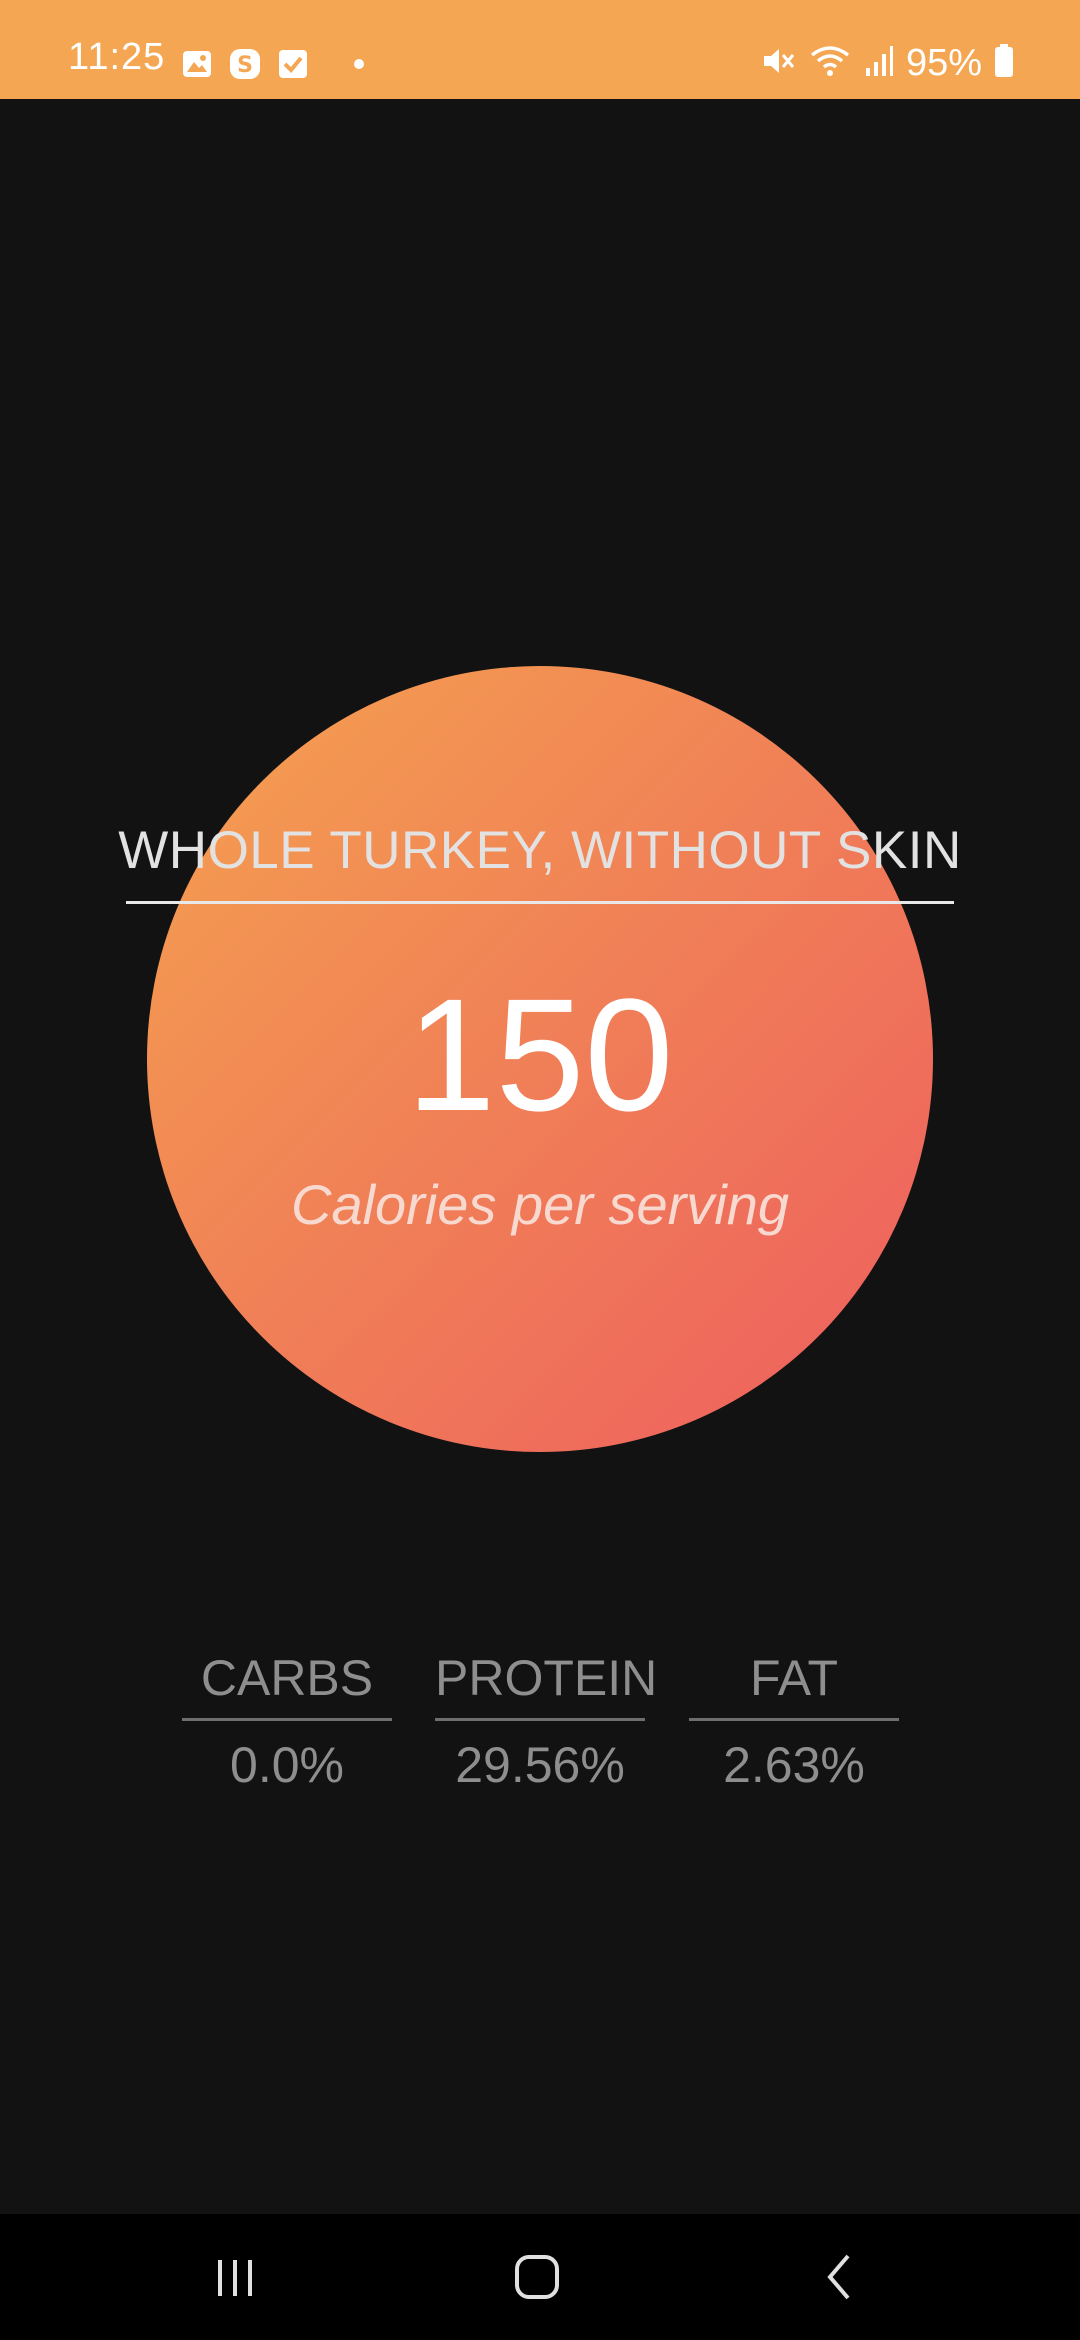  What do you see at coordinates (794, 1765) in the screenshot?
I see `macro-value: 2.63%` at bounding box center [794, 1765].